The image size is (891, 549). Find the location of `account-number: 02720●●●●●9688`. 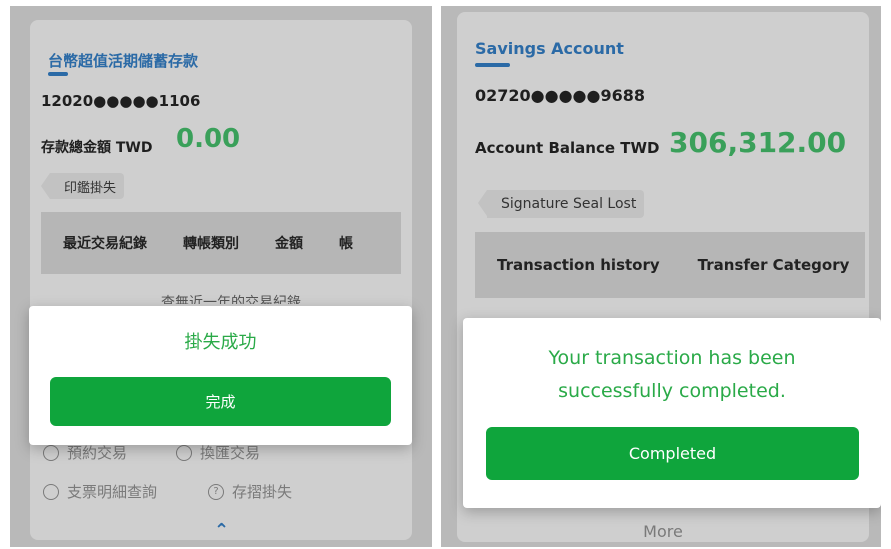

account-number: 02720●●●●●9688 is located at coordinates (560, 95).